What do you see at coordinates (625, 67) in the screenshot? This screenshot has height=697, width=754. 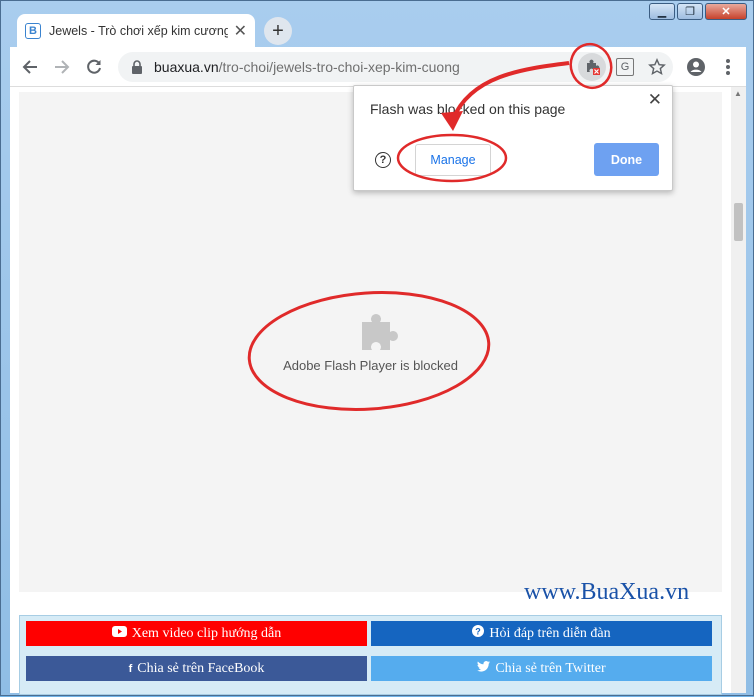 I see `translate-icon: G` at bounding box center [625, 67].